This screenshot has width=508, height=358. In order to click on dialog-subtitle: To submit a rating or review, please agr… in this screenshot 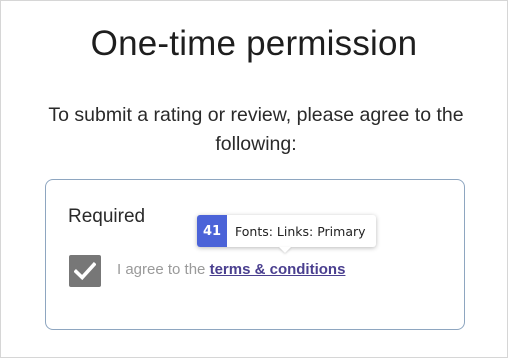, I will do `click(256, 129)`.